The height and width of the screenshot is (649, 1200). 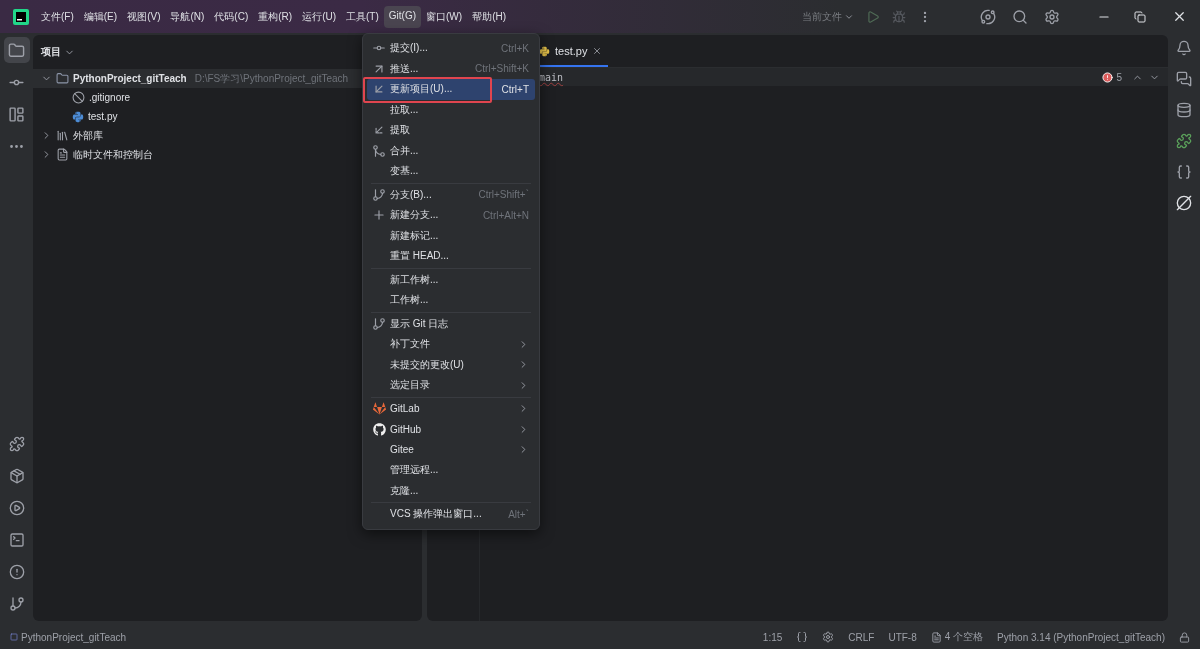 What do you see at coordinates (451, 323) in the screenshot?
I see `menu-item: 显示 Git 日志` at bounding box center [451, 323].